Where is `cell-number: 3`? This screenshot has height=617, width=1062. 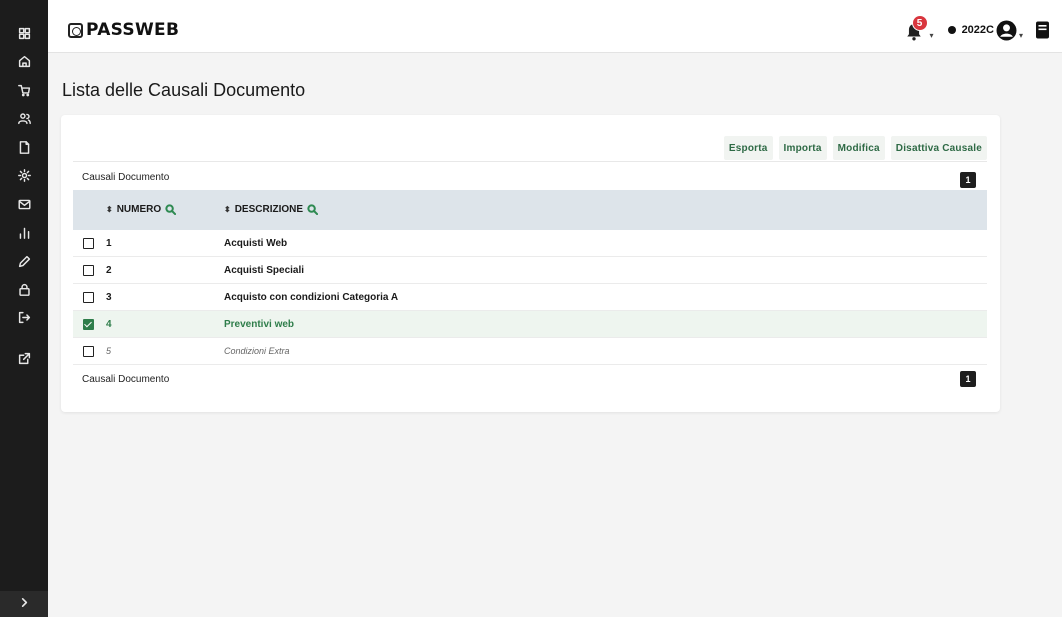 cell-number: 3 is located at coordinates (109, 297).